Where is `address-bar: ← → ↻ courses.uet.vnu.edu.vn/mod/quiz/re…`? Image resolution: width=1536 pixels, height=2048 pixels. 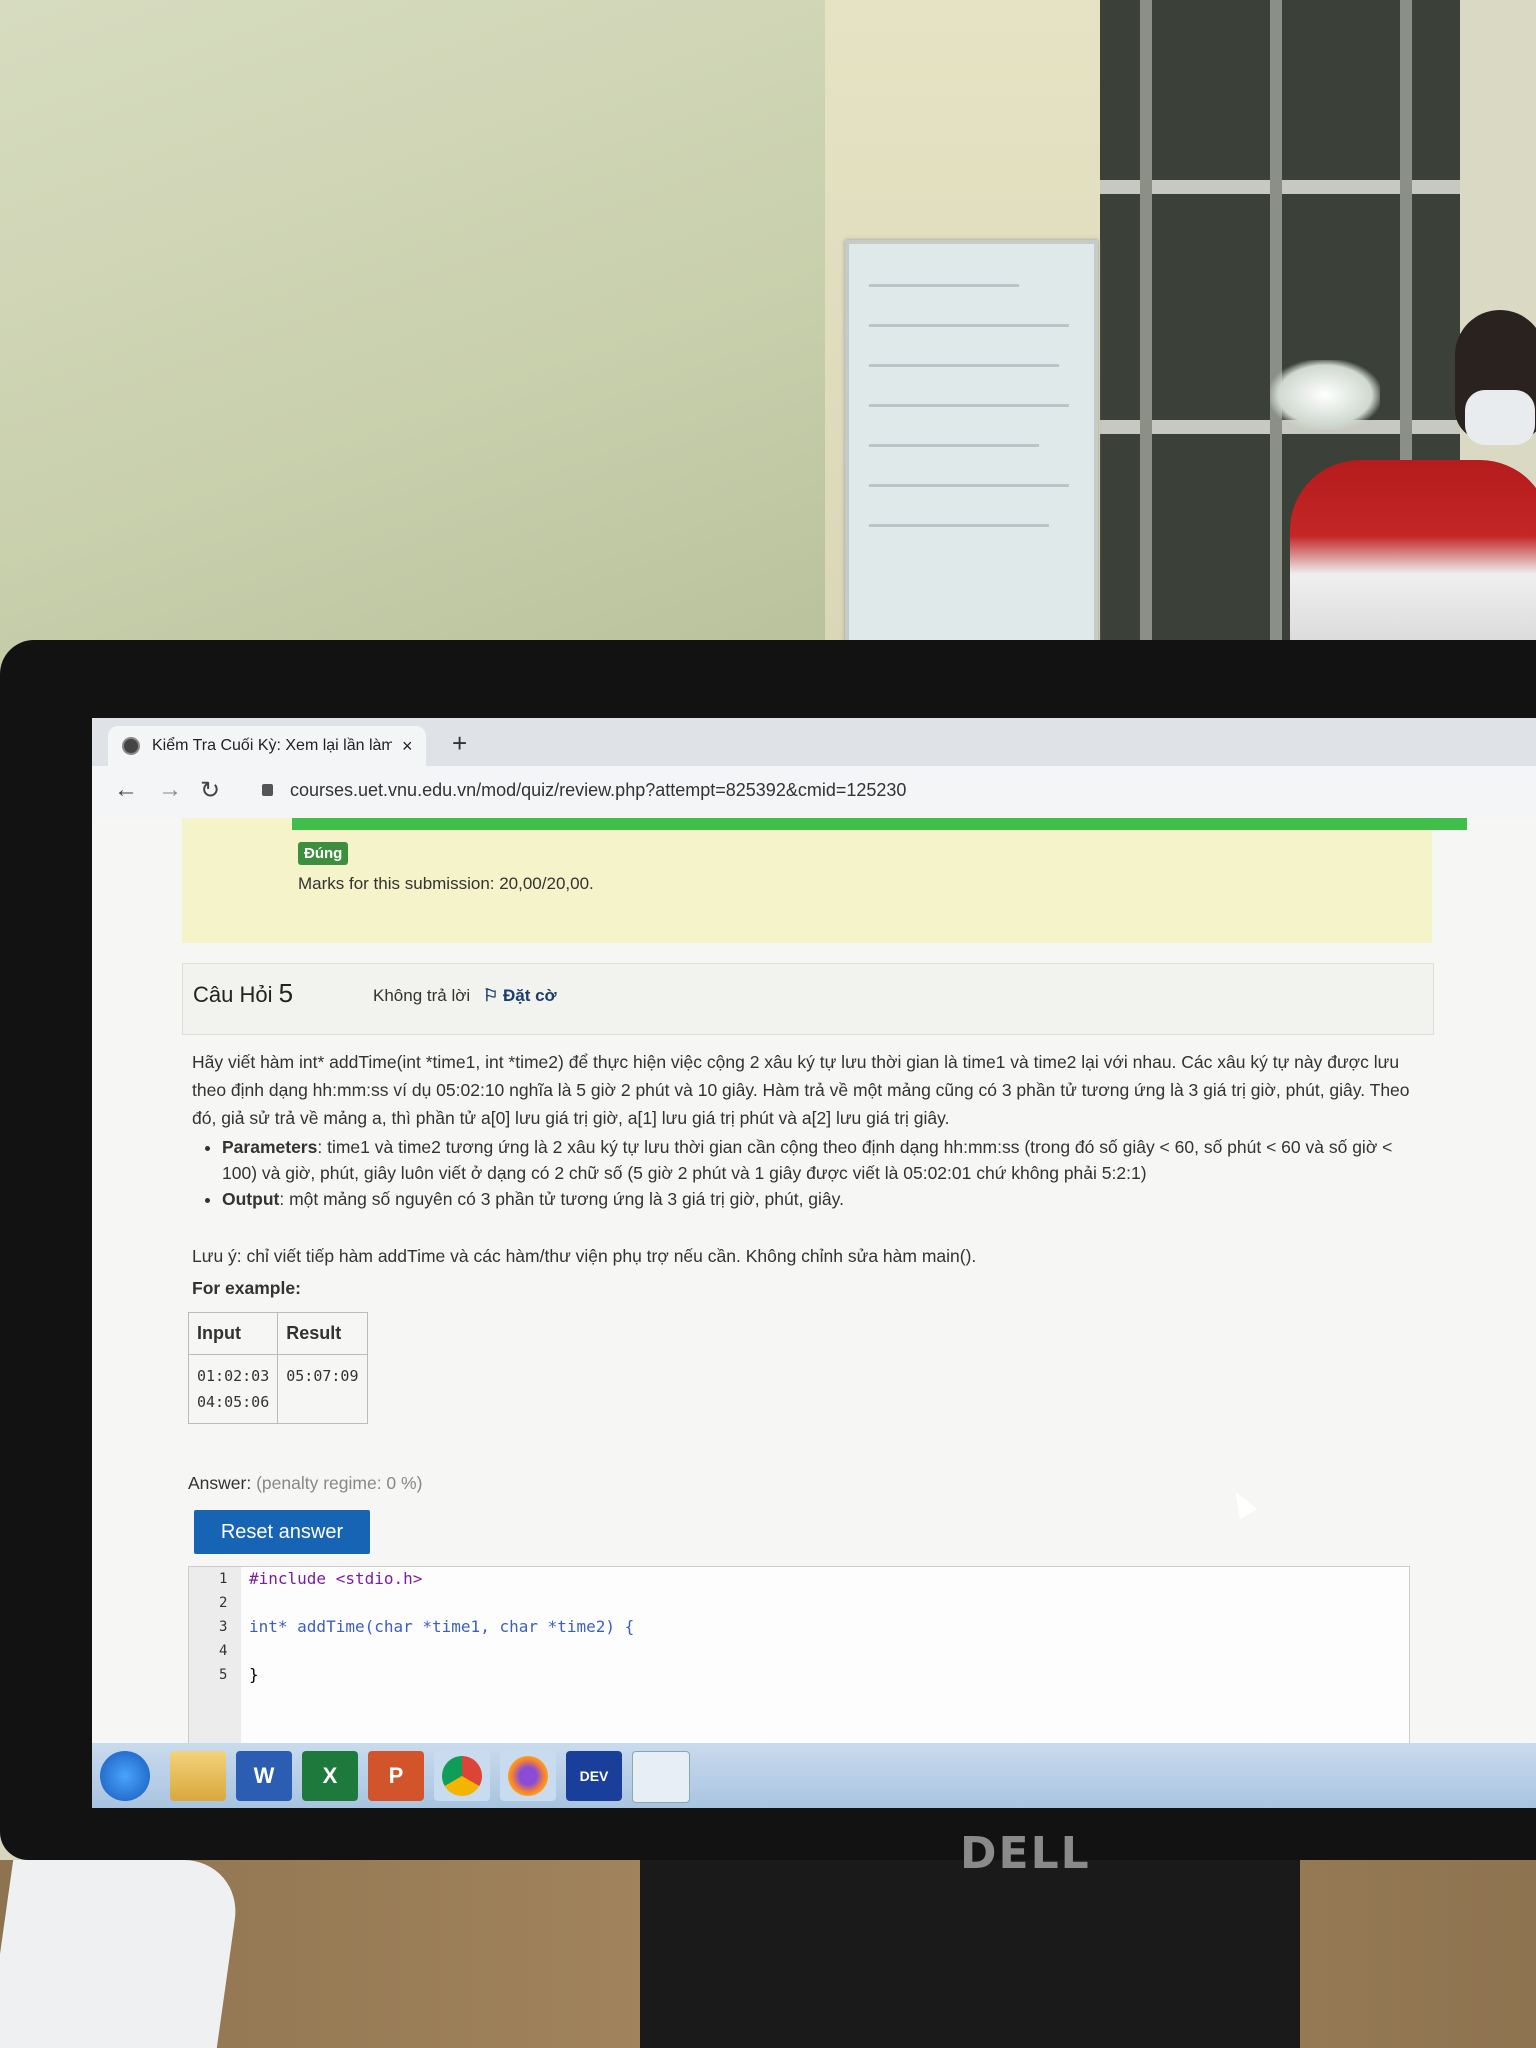 address-bar: ← → ↻ courses.uet.vnu.edu.vn/mod/quiz/re… is located at coordinates (814, 792).